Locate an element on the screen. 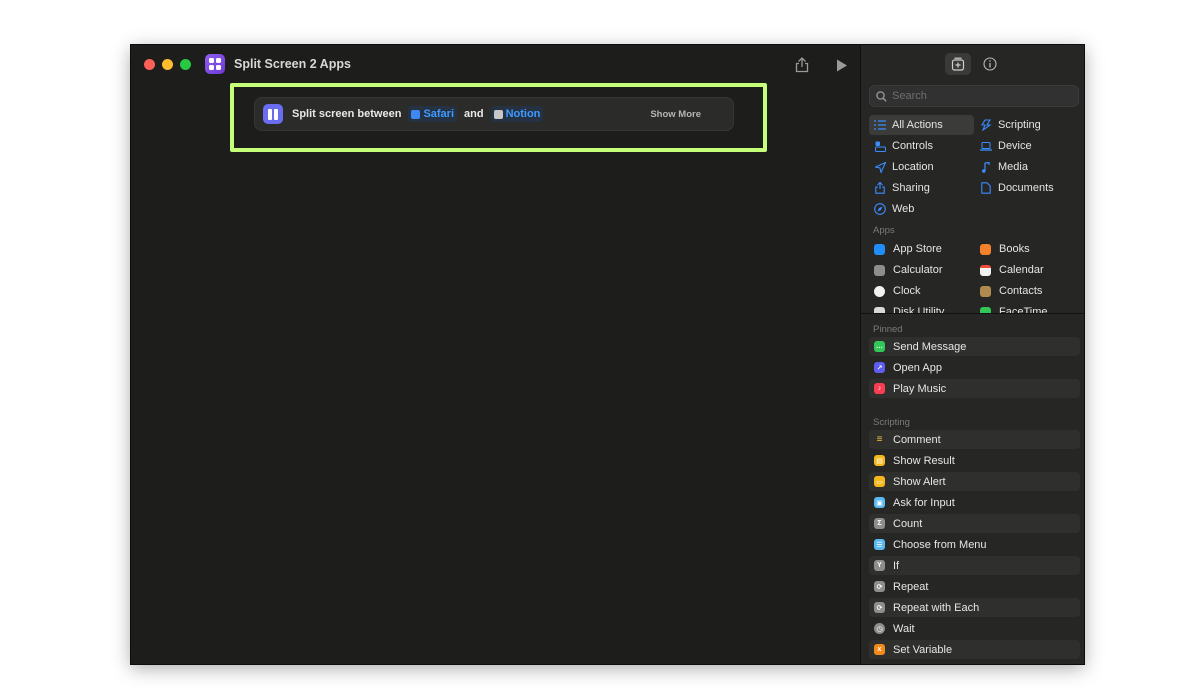  branch-icon: Y is located at coordinates (879, 565).